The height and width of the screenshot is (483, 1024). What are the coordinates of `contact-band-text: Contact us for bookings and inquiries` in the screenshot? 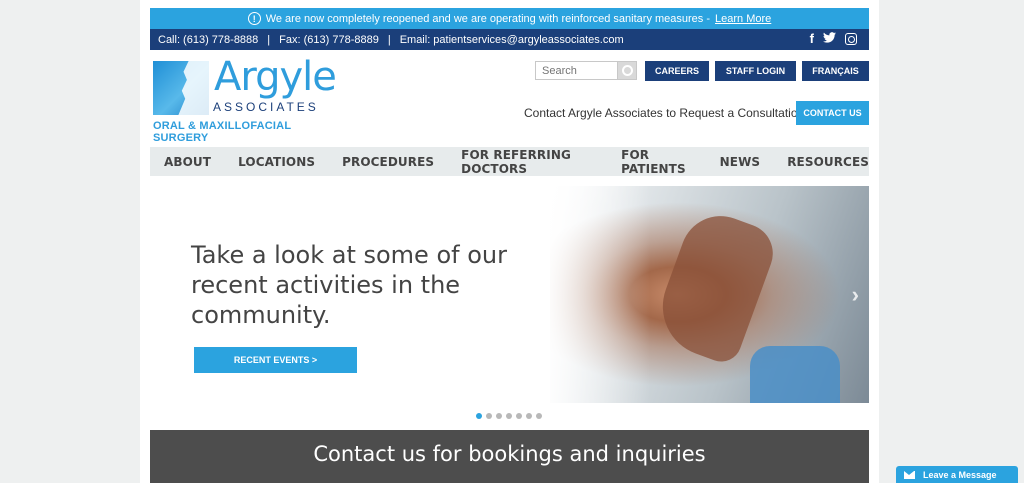 It's located at (509, 453).